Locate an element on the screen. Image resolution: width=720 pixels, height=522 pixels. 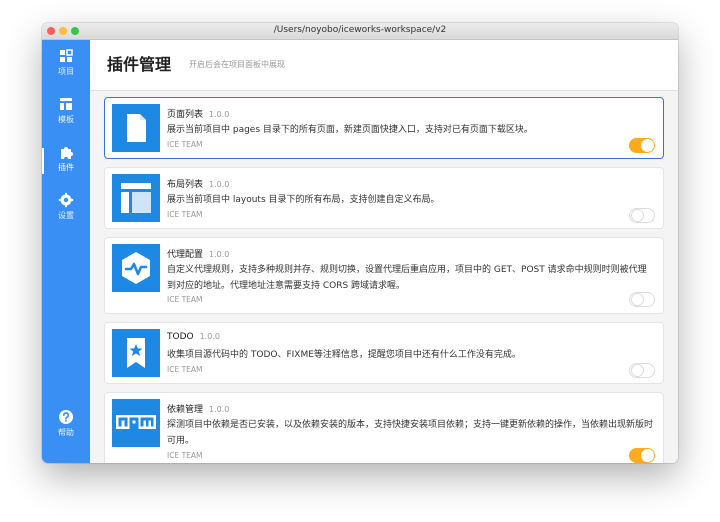
plugin-toggle-pages is located at coordinates (642, 145).